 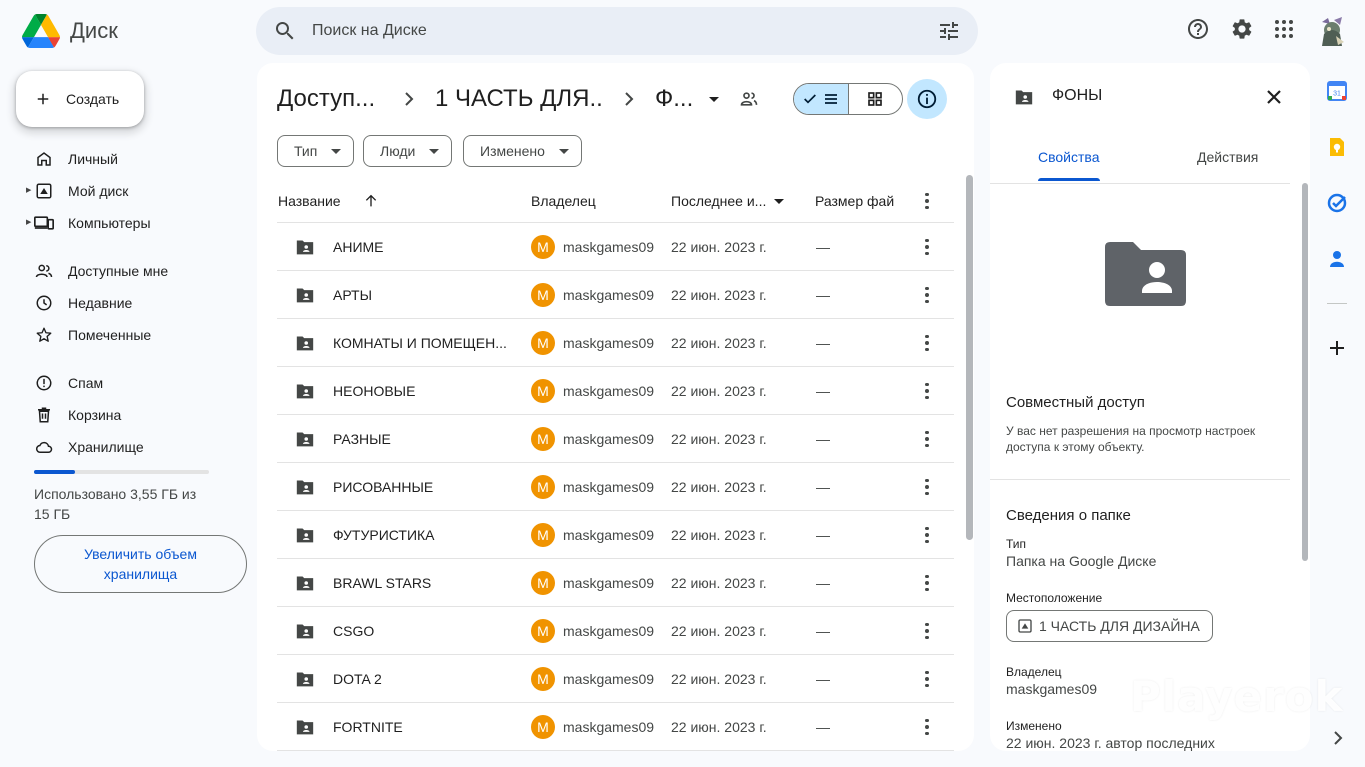 I want to click on filter-modified-chip: Изменено, so click(x=522, y=151).